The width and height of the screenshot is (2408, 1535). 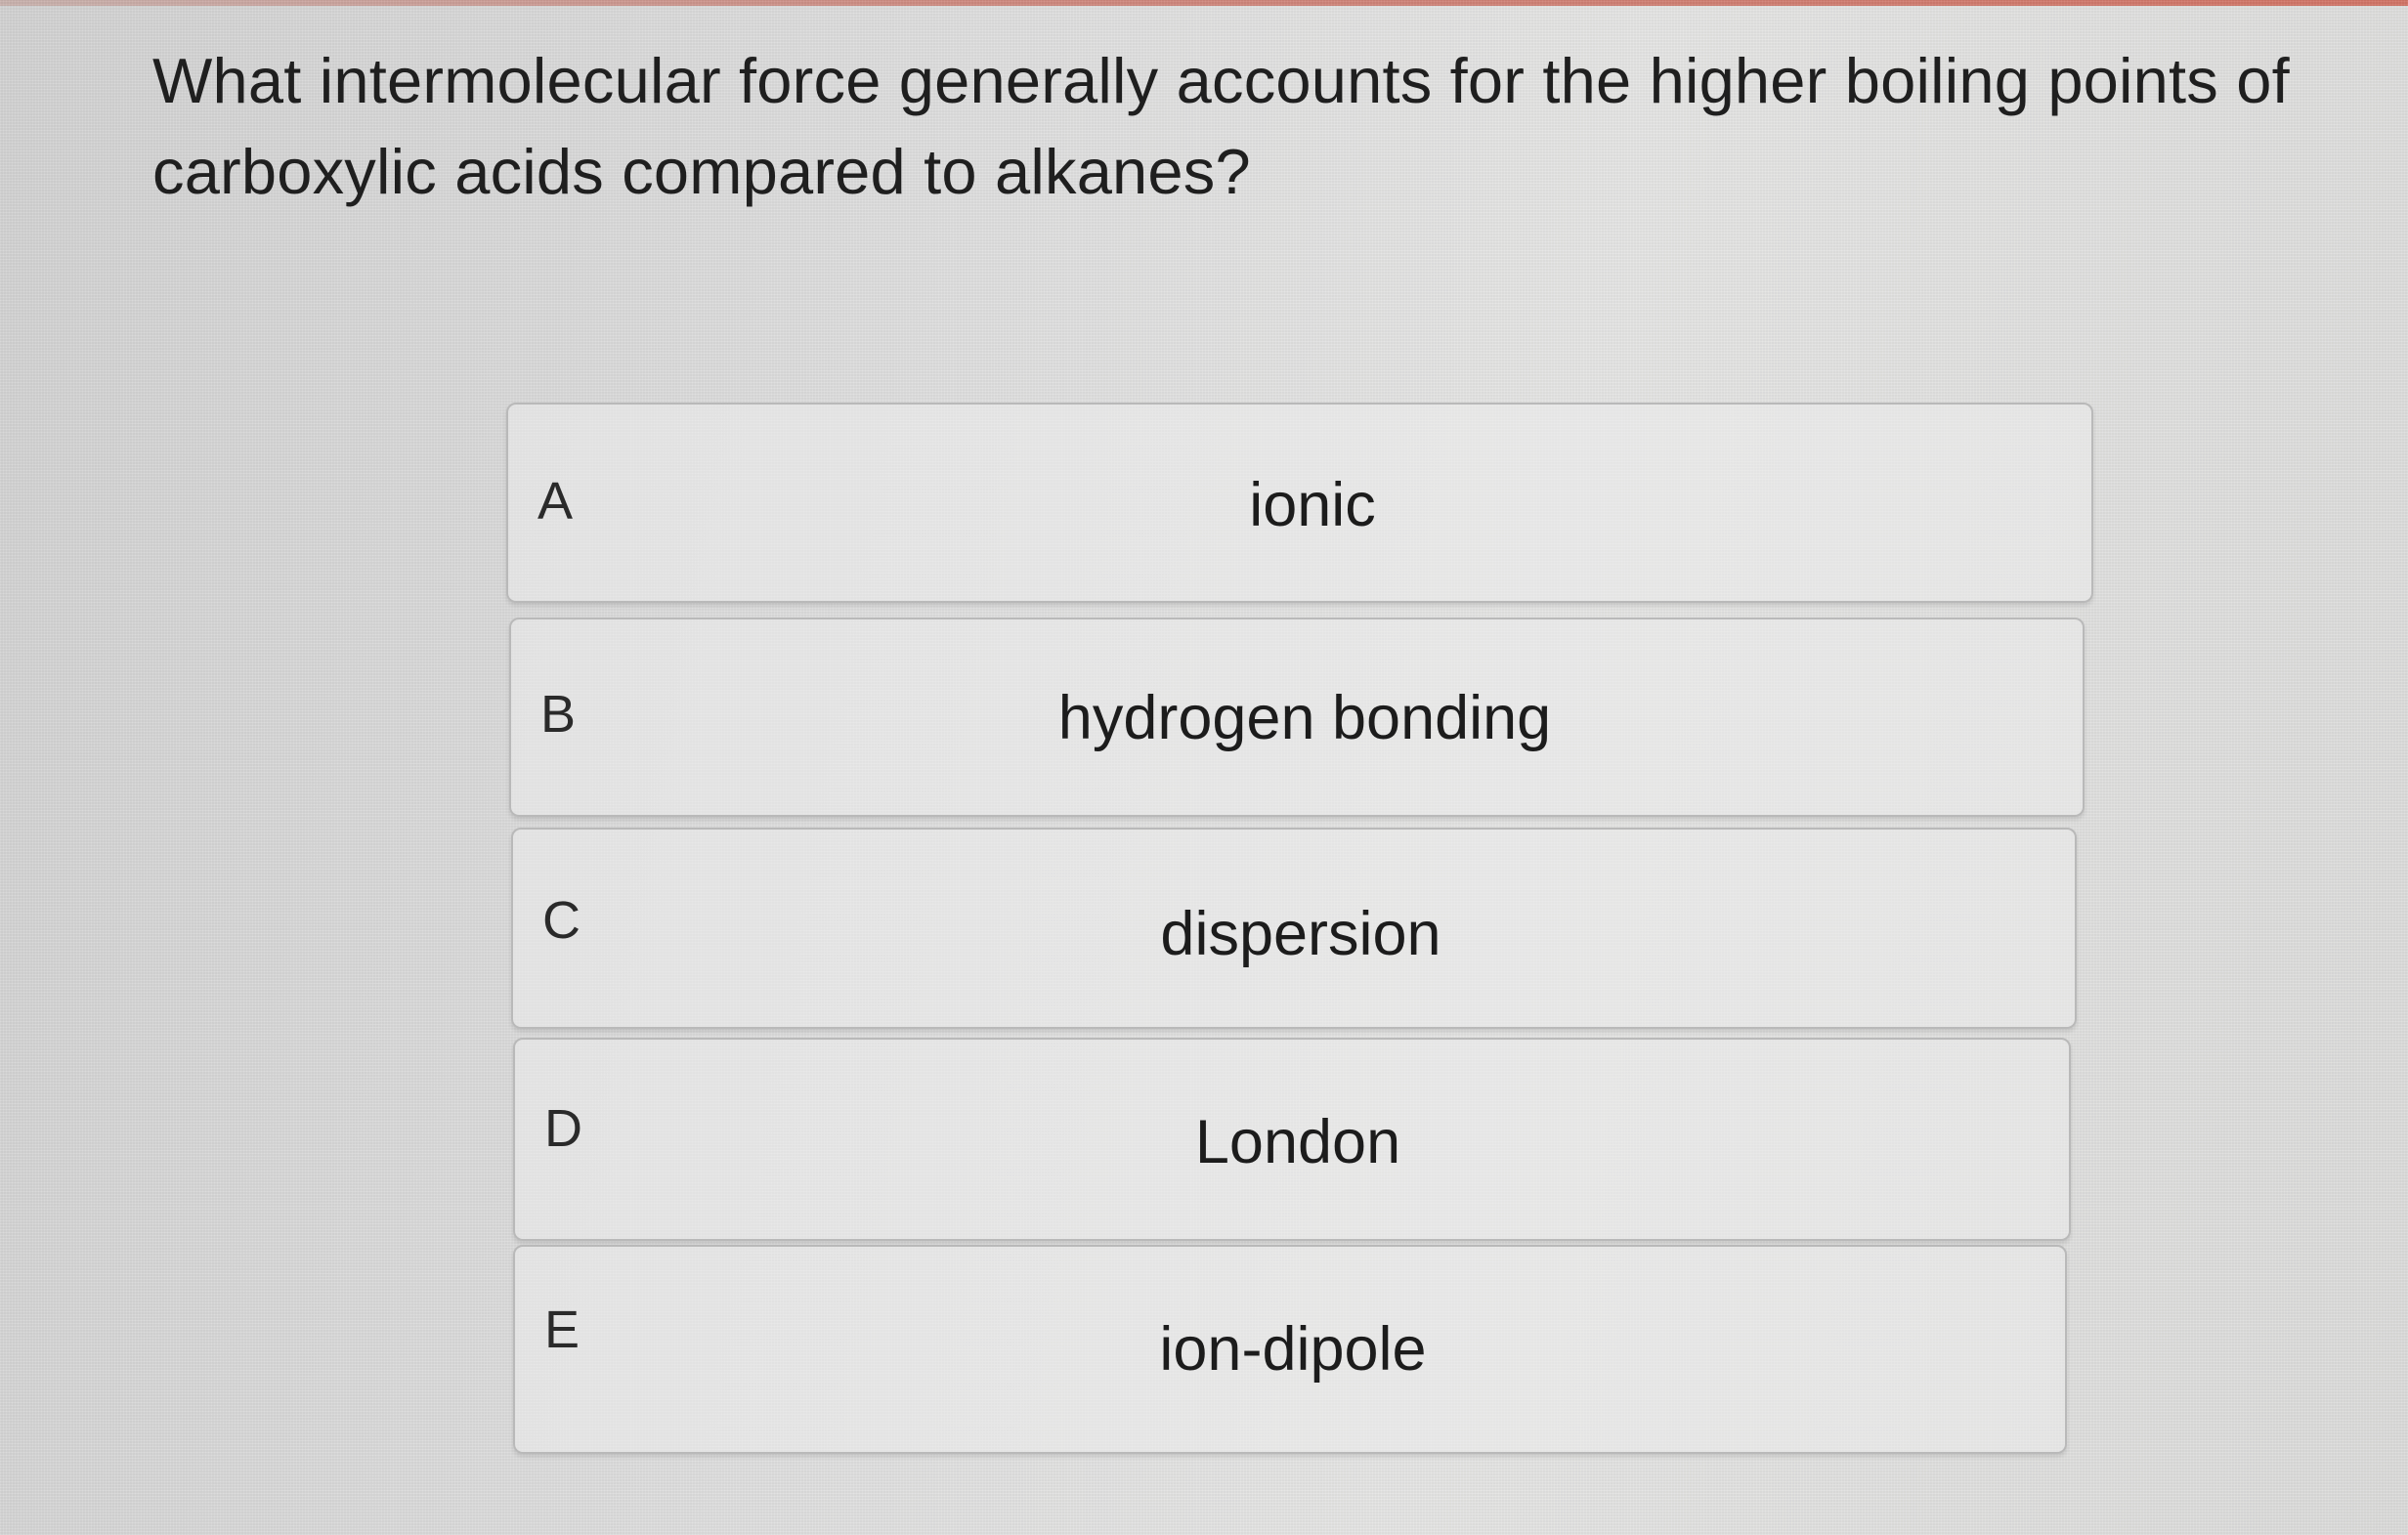 What do you see at coordinates (1204, 3) in the screenshot?
I see `window-top-edge` at bounding box center [1204, 3].